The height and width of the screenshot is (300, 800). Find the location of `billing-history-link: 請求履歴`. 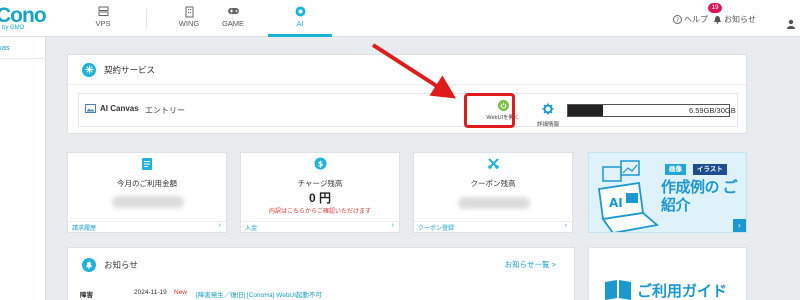

billing-history-link: 請求履歴 is located at coordinates (84, 227).